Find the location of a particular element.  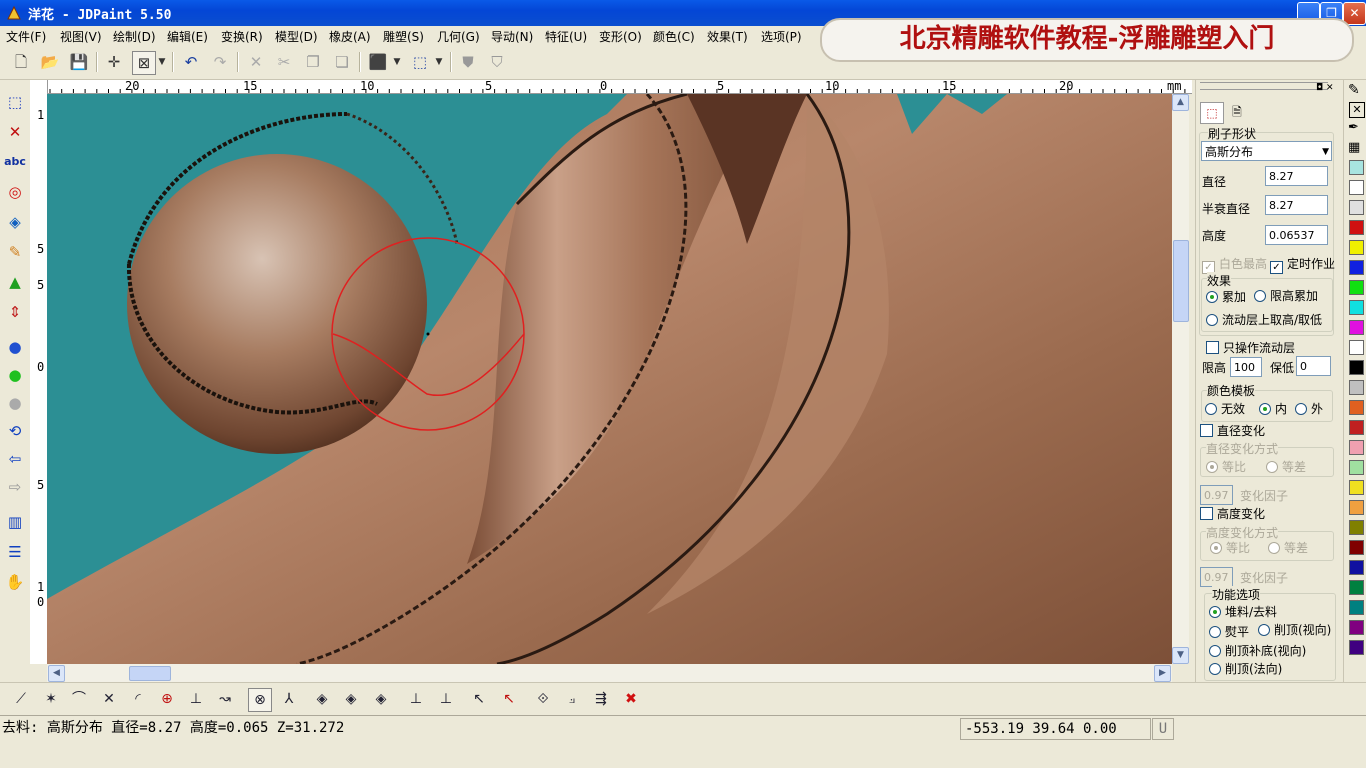

height-change-checkbox: 高度变化 is located at coordinates (1232, 513).